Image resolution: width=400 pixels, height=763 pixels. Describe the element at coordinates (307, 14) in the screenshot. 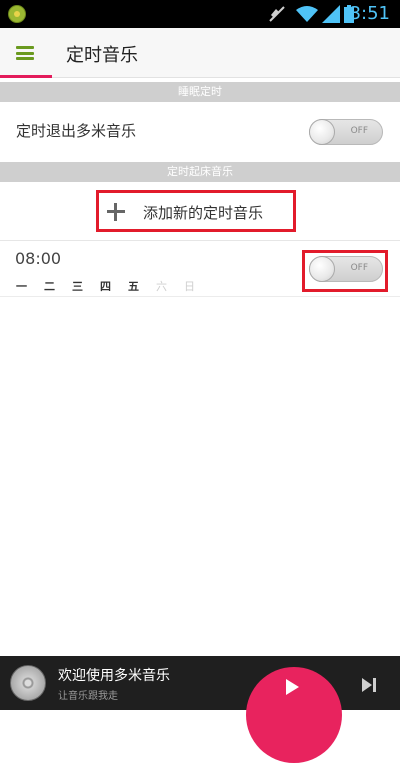

I see `wifi-icon` at that location.